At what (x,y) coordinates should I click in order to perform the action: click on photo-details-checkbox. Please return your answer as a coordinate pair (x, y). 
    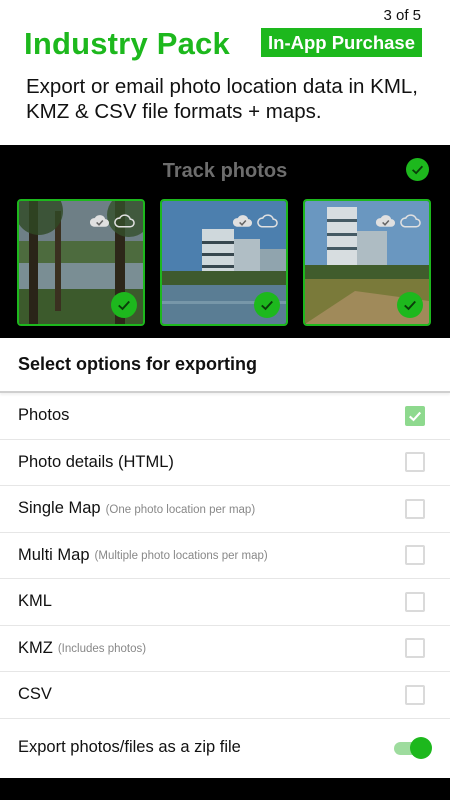
    Looking at the image, I should click on (415, 462).